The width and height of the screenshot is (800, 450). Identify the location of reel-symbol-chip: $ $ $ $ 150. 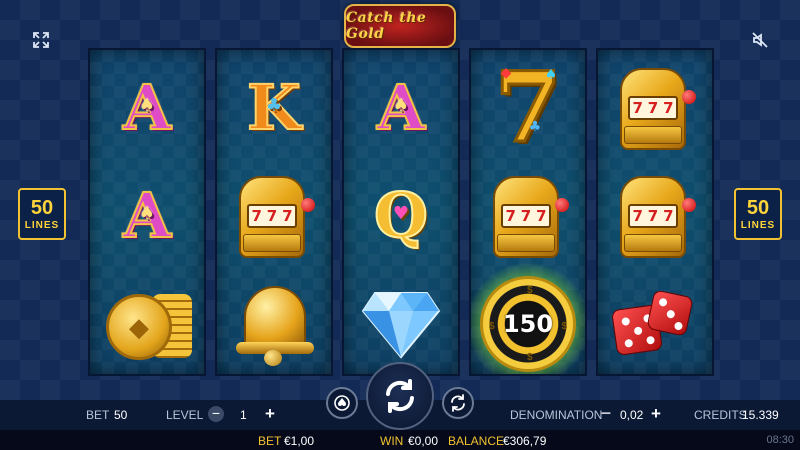
(528, 318).